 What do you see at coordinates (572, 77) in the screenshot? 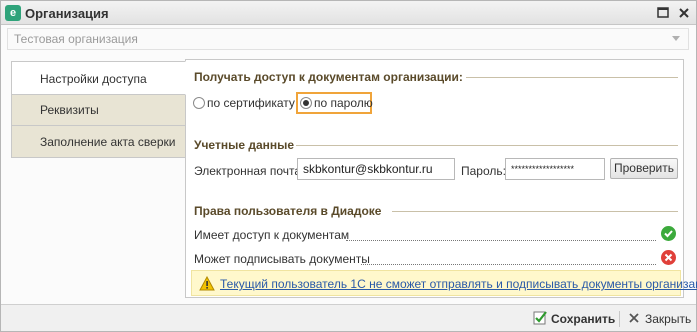
I see `access-section-divider` at bounding box center [572, 77].